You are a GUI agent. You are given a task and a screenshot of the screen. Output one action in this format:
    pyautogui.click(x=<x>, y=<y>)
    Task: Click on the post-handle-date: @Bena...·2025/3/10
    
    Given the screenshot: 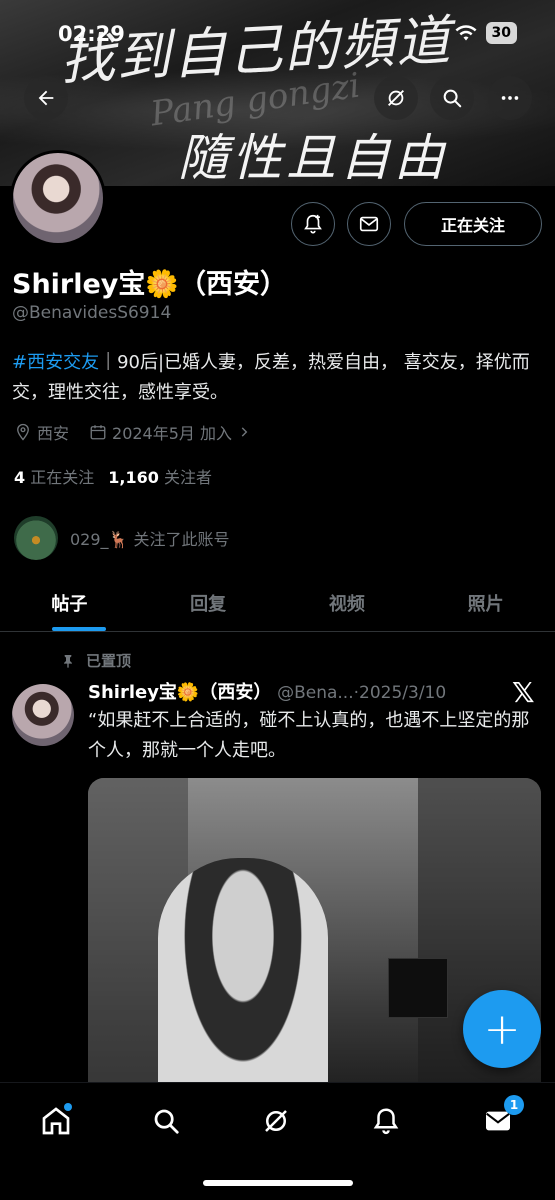 What is the action you would take?
    pyautogui.click(x=362, y=693)
    